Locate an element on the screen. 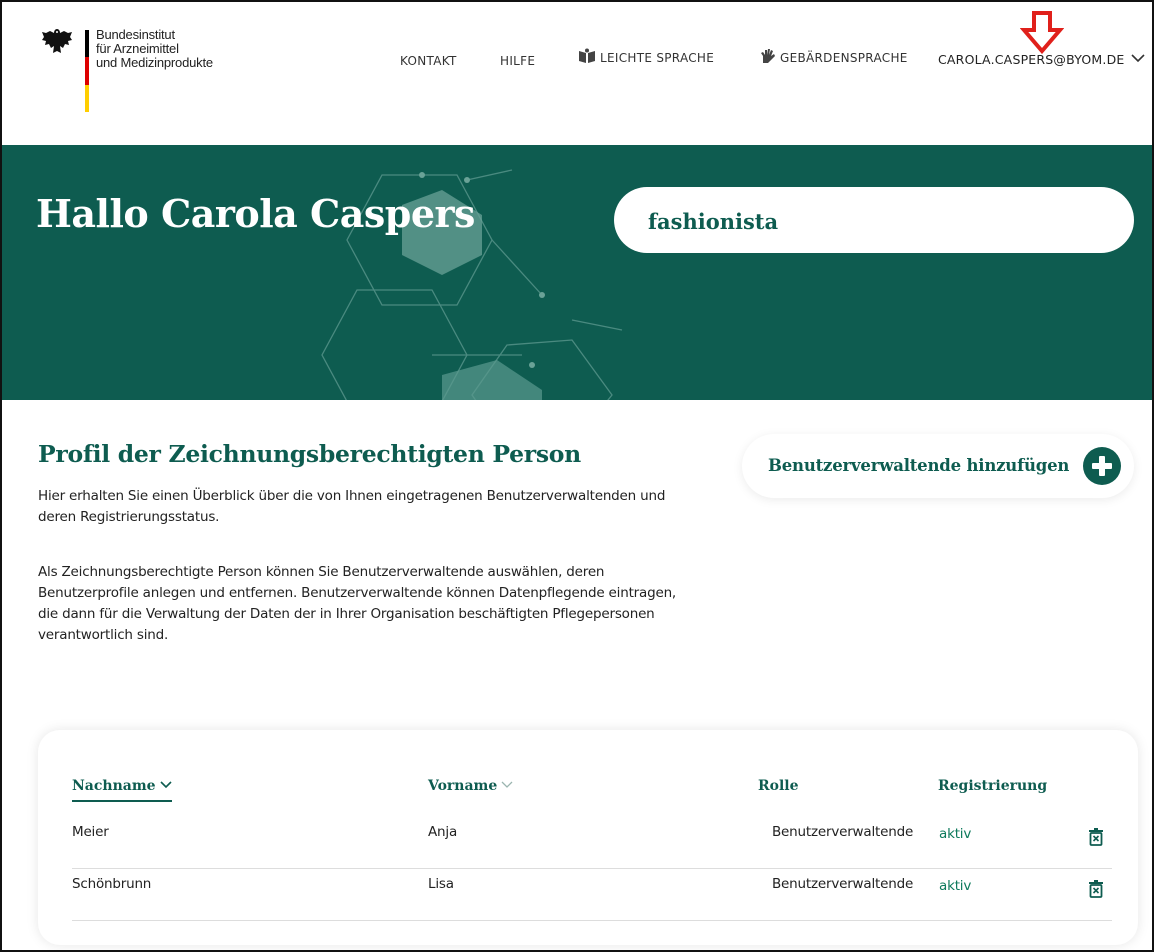  table-row: Meier Anja Benutzerverwaltende aktiv is located at coordinates (592, 846).